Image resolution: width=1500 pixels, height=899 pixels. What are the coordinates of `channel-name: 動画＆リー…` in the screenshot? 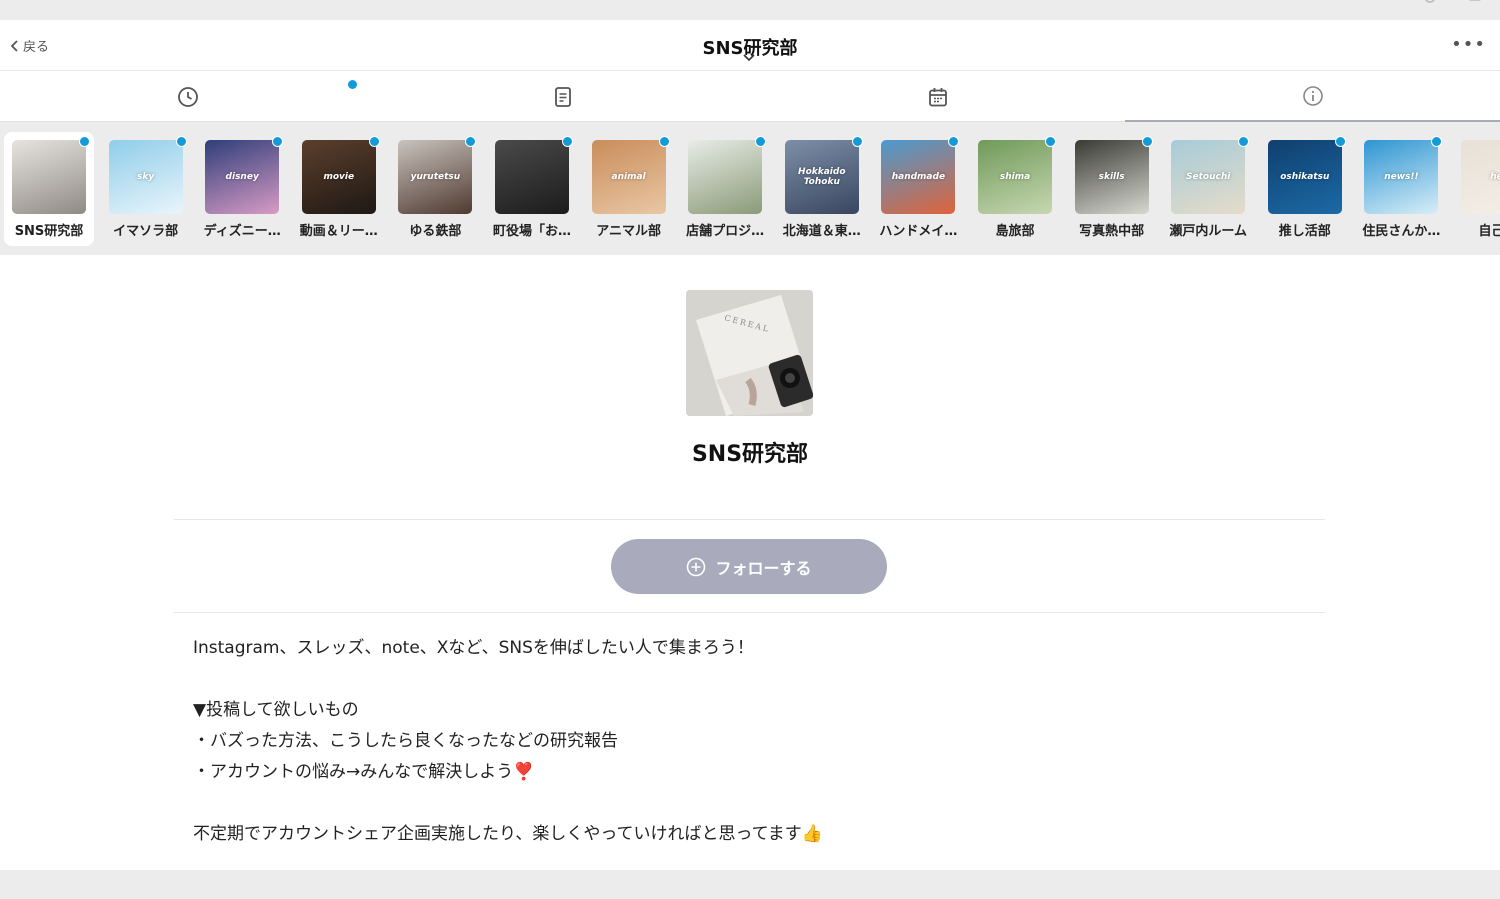 It's located at (338, 231).